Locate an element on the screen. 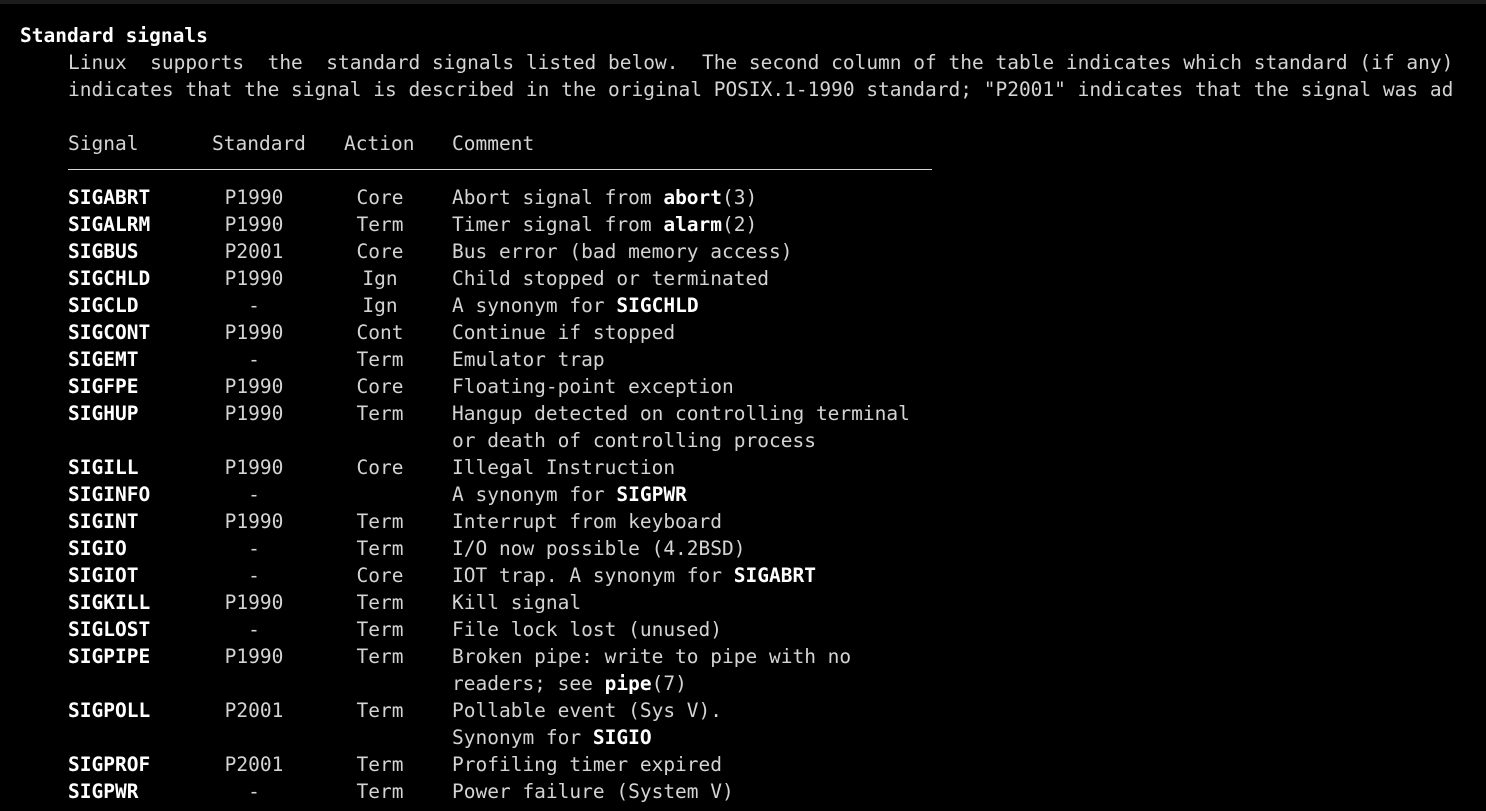 The image size is (1486, 811). comment-ref: pipe is located at coordinates (628, 683).